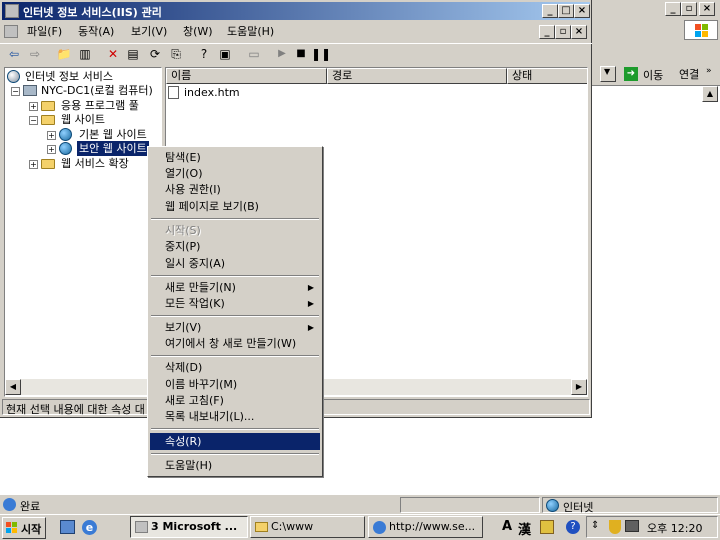 The image size is (720, 540). I want to click on column-header-path: 경로, so click(417, 76).